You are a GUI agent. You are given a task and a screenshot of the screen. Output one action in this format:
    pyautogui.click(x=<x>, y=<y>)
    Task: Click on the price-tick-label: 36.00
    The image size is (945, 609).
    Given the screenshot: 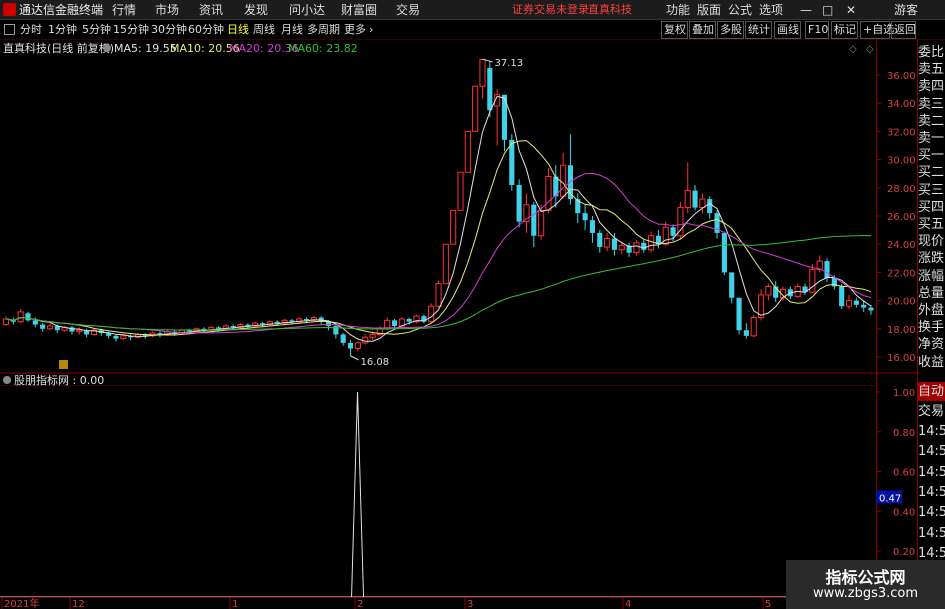 What is the action you would take?
    pyautogui.click(x=901, y=76)
    